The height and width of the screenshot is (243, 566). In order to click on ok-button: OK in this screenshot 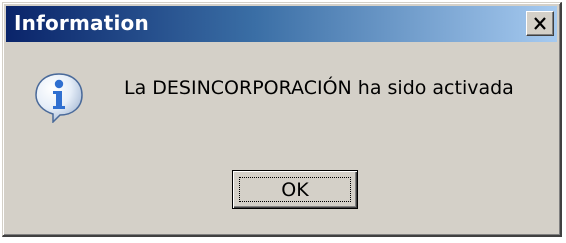, I will do `click(295, 189)`.